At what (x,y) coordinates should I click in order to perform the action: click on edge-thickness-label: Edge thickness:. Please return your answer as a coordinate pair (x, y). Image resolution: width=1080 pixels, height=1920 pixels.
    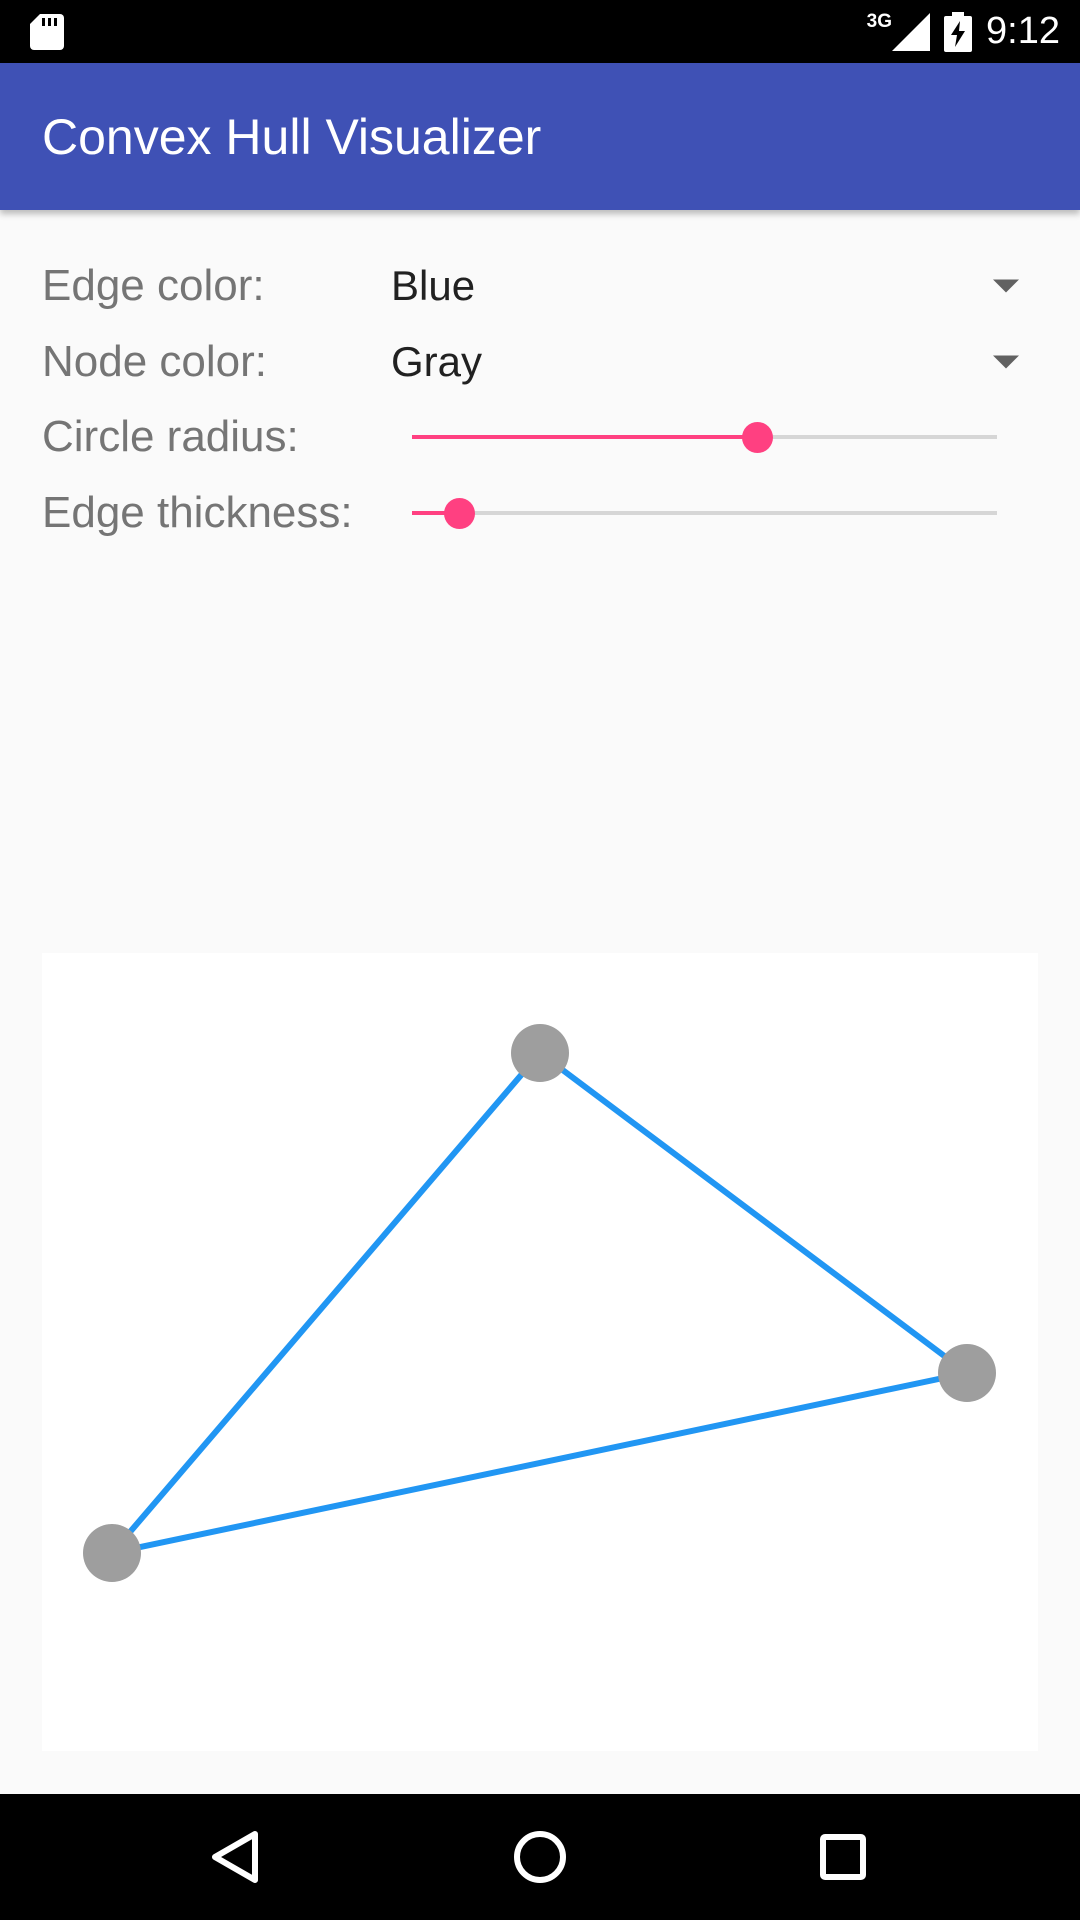
    Looking at the image, I should click on (197, 512).